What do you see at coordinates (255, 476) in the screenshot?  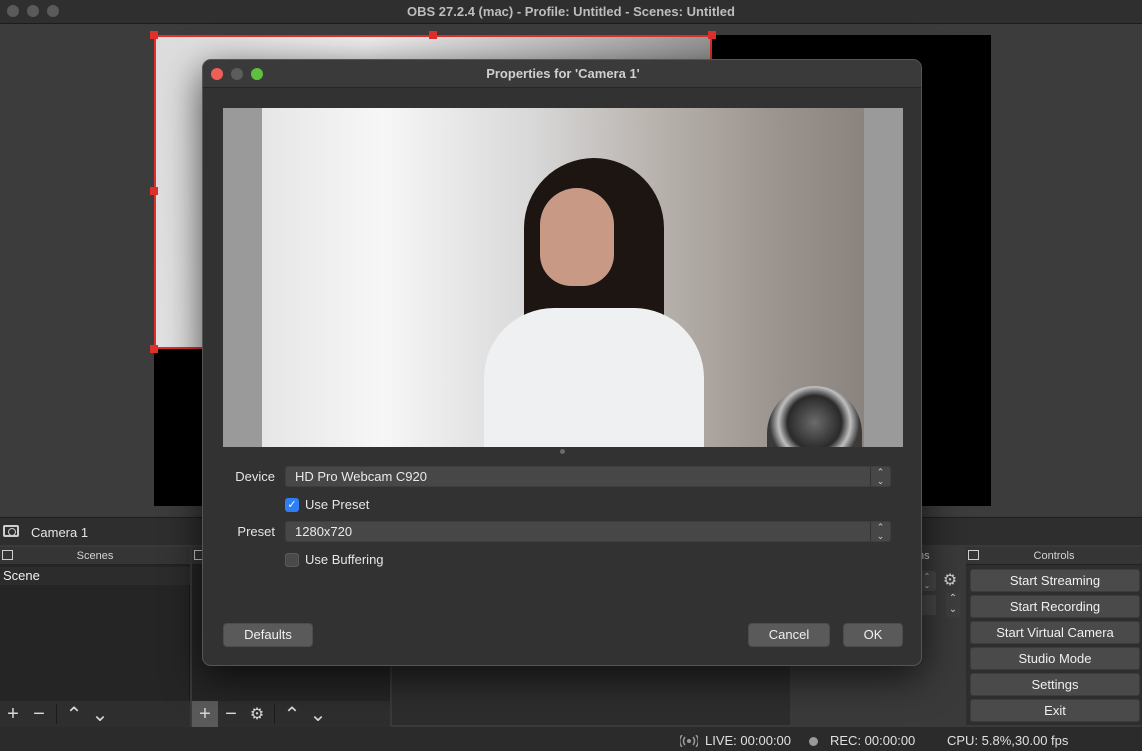 I see `device-label: Device` at bounding box center [255, 476].